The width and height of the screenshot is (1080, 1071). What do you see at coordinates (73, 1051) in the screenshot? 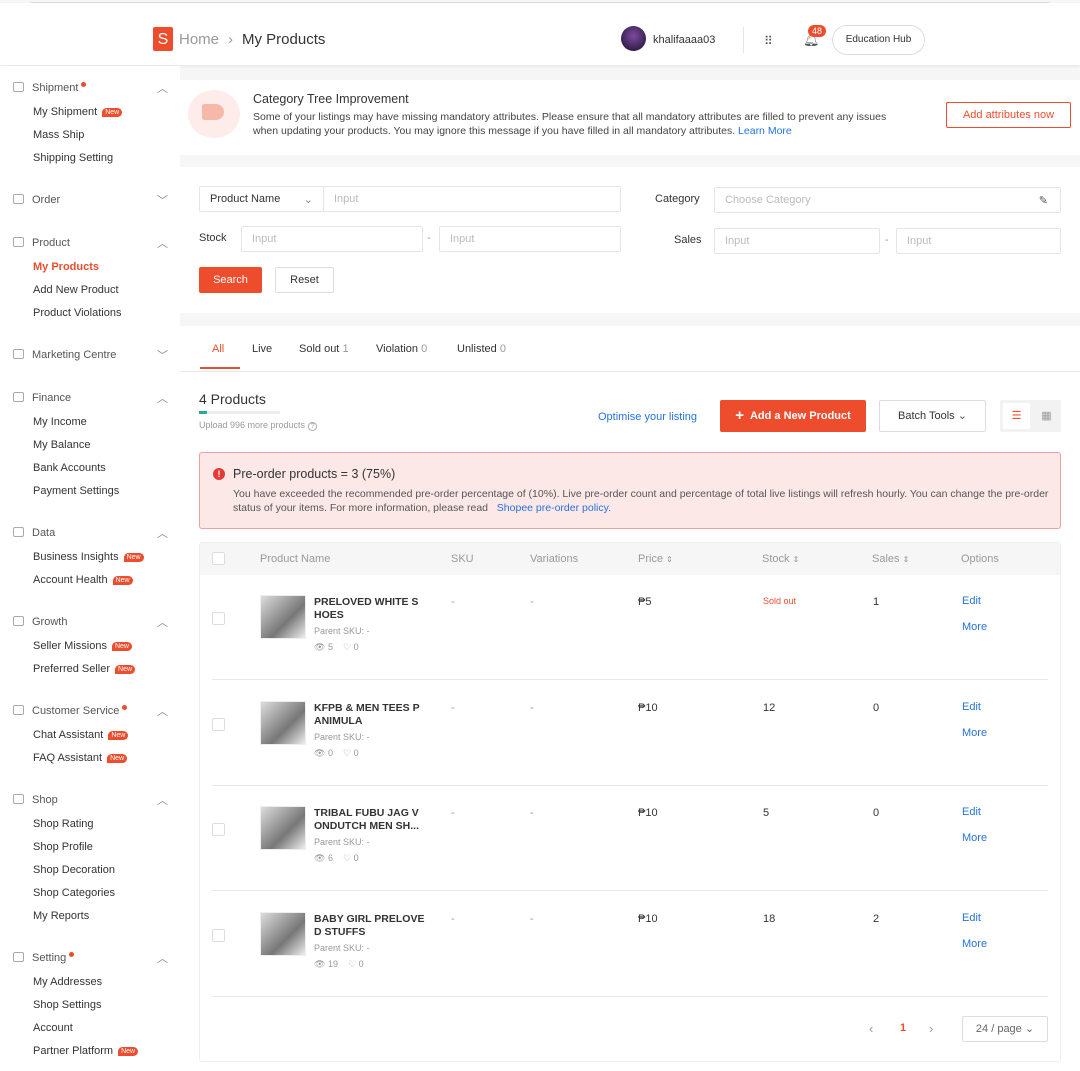
I see `sidebar-item-label: Partner Platform` at bounding box center [73, 1051].